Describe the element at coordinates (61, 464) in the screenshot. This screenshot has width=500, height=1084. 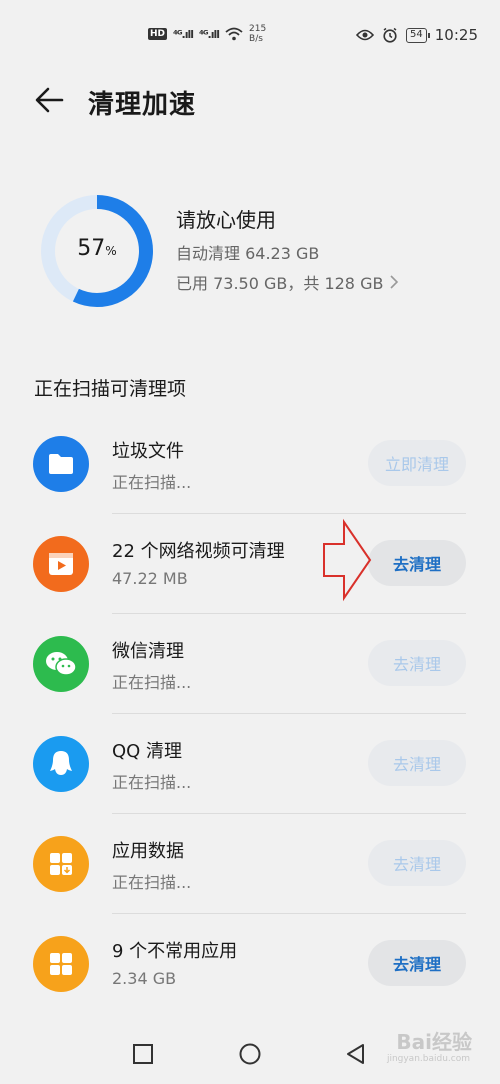
I see `folder-icon` at that location.